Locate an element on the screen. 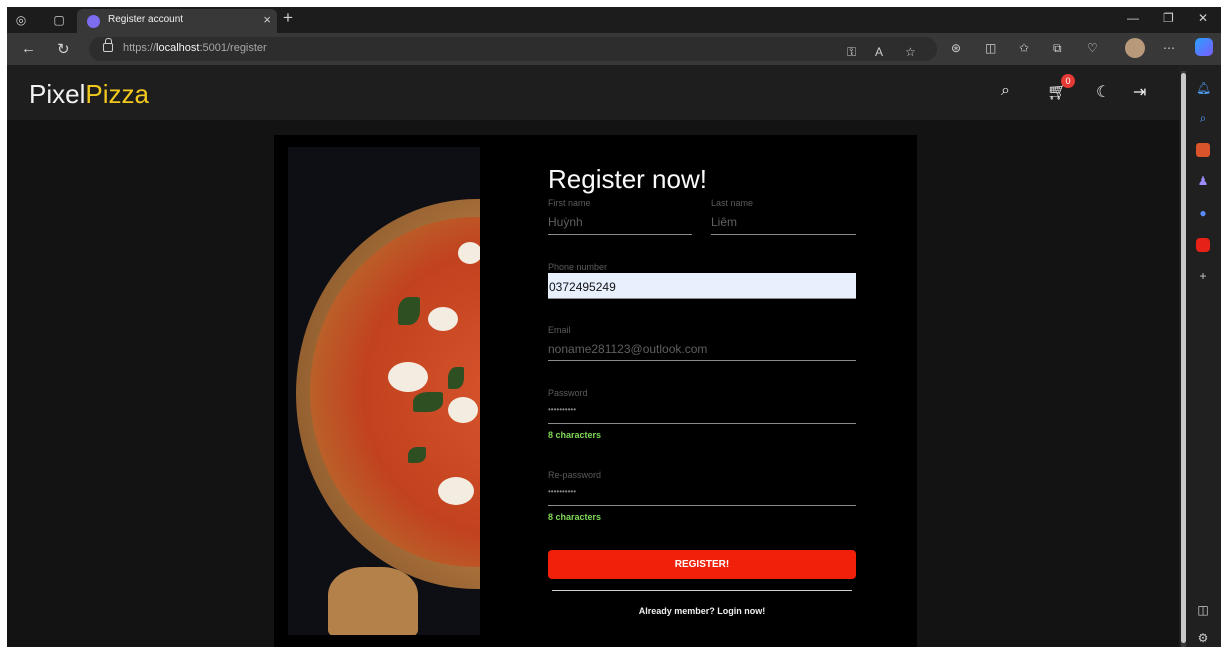  last-name-field: Liêm is located at coordinates (724, 222).